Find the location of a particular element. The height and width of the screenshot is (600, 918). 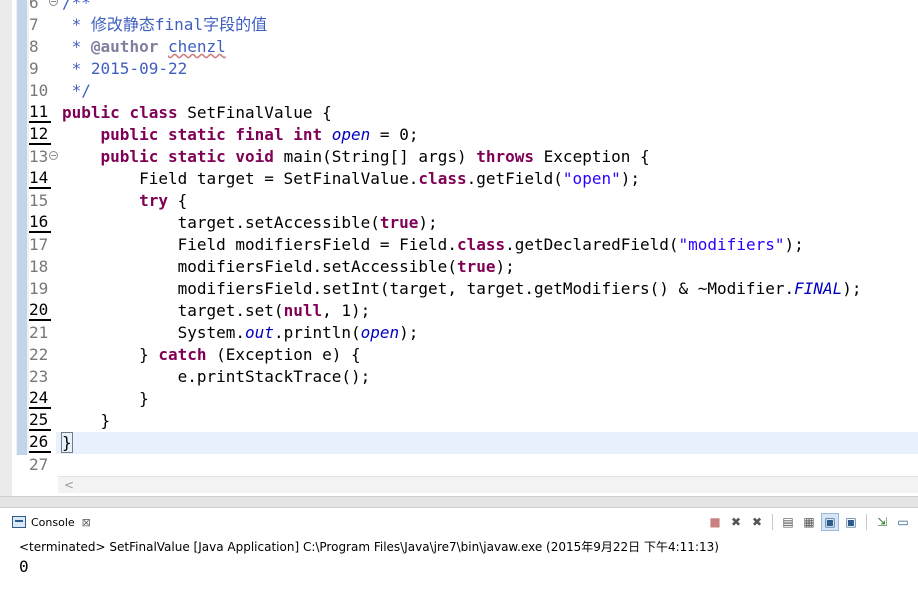

code-text: System.out.println(open); is located at coordinates (240, 333).